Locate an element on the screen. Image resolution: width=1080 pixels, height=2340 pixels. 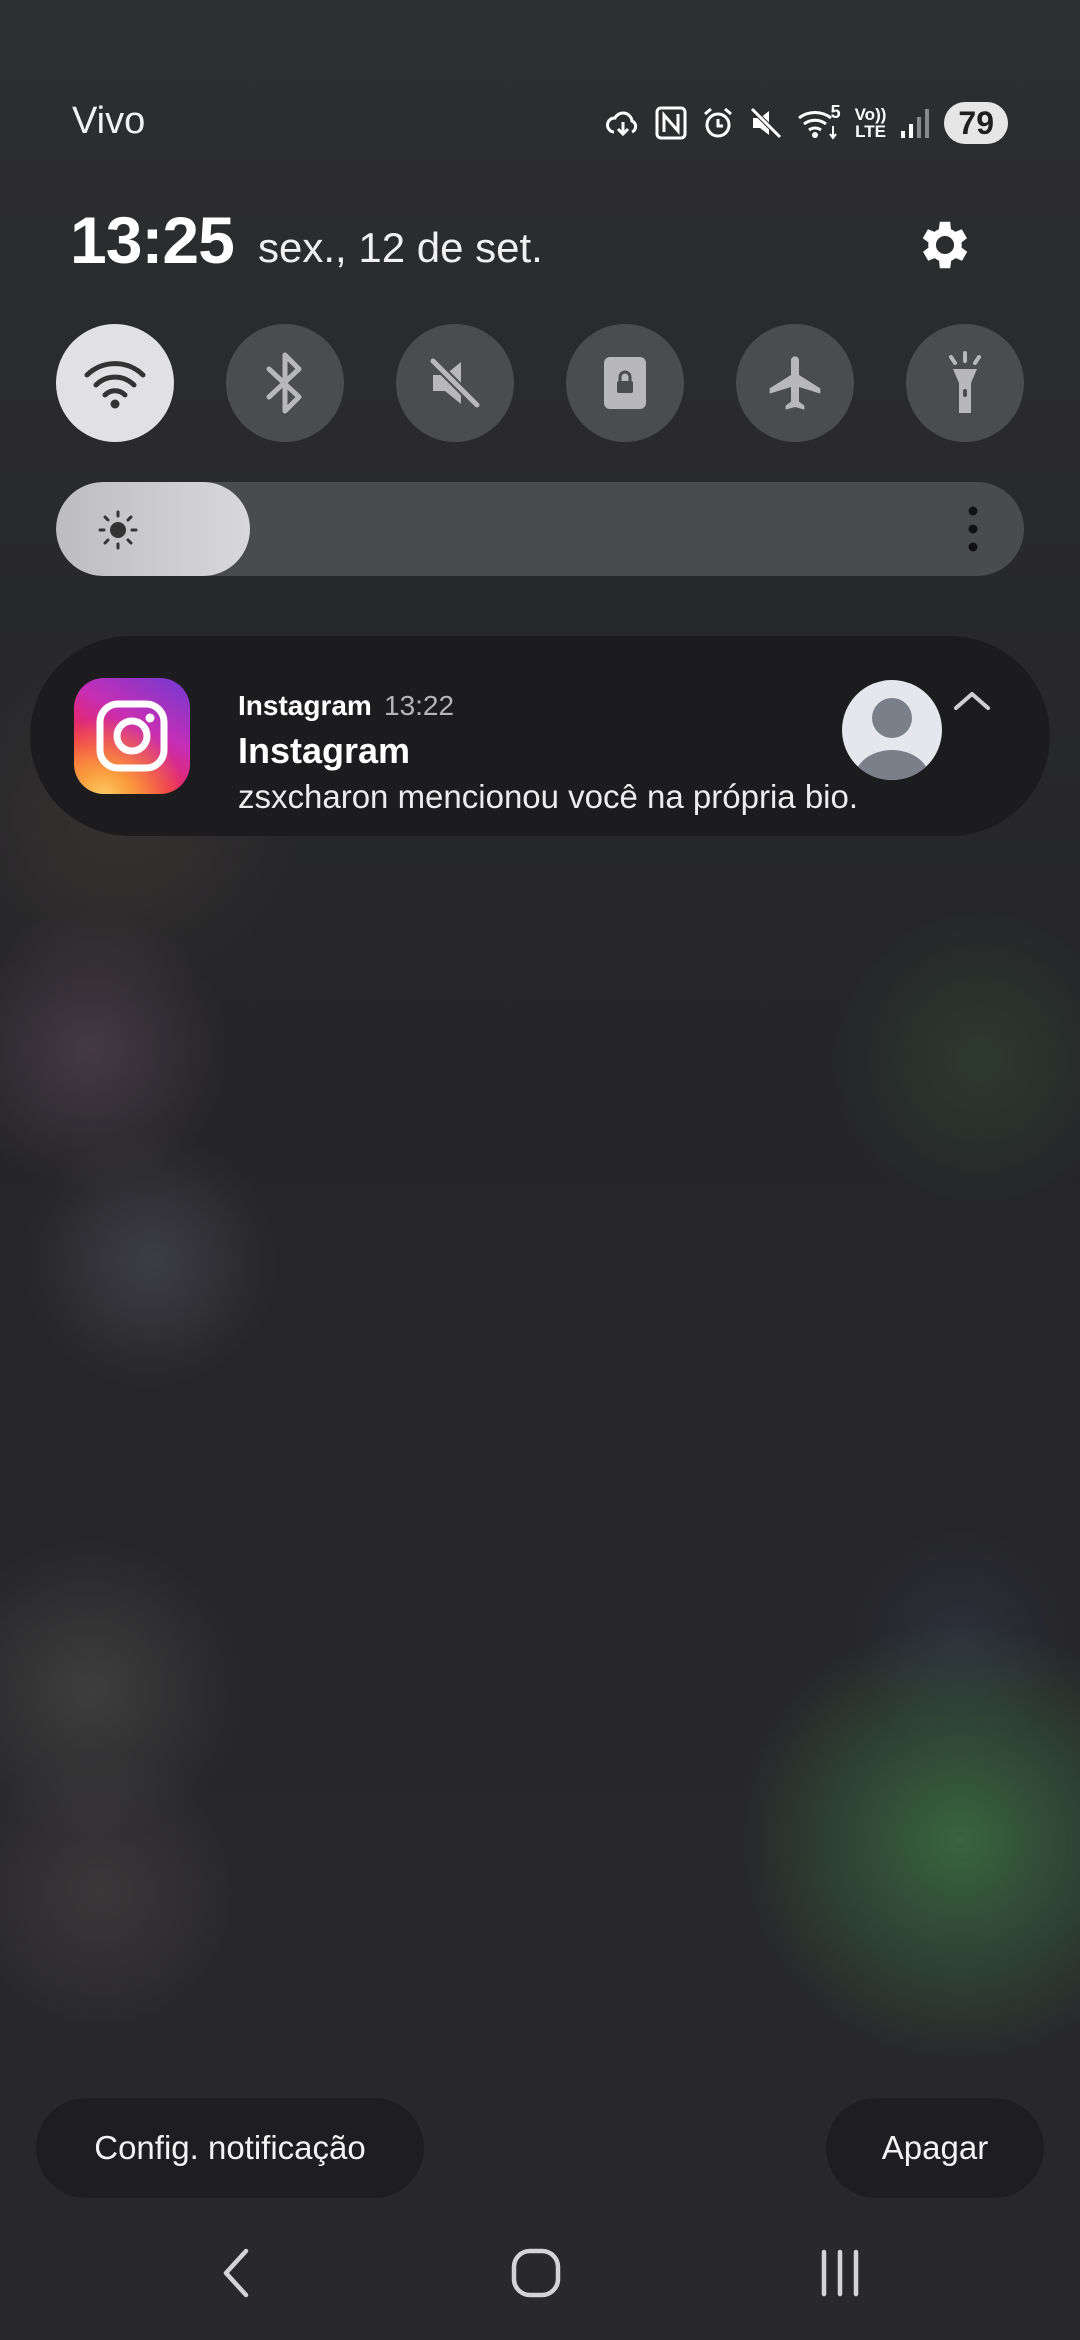
sound-toggle is located at coordinates (455, 383).